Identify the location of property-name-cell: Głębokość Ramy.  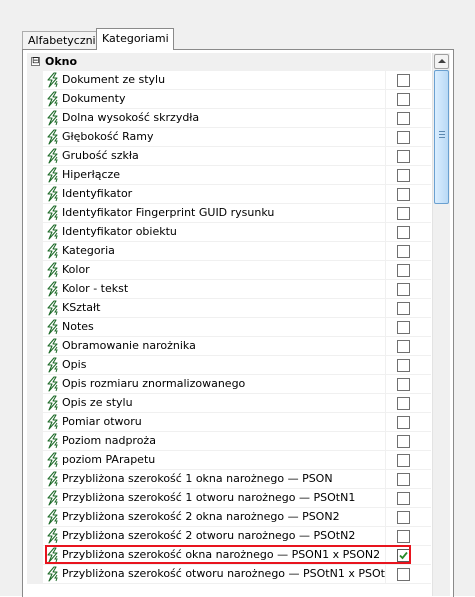
(214, 137).